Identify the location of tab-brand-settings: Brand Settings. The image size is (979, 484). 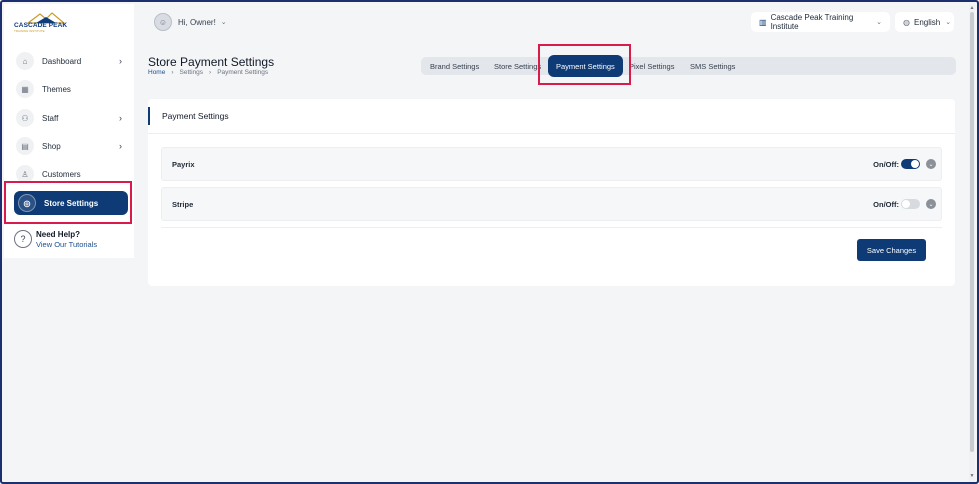
(454, 66).